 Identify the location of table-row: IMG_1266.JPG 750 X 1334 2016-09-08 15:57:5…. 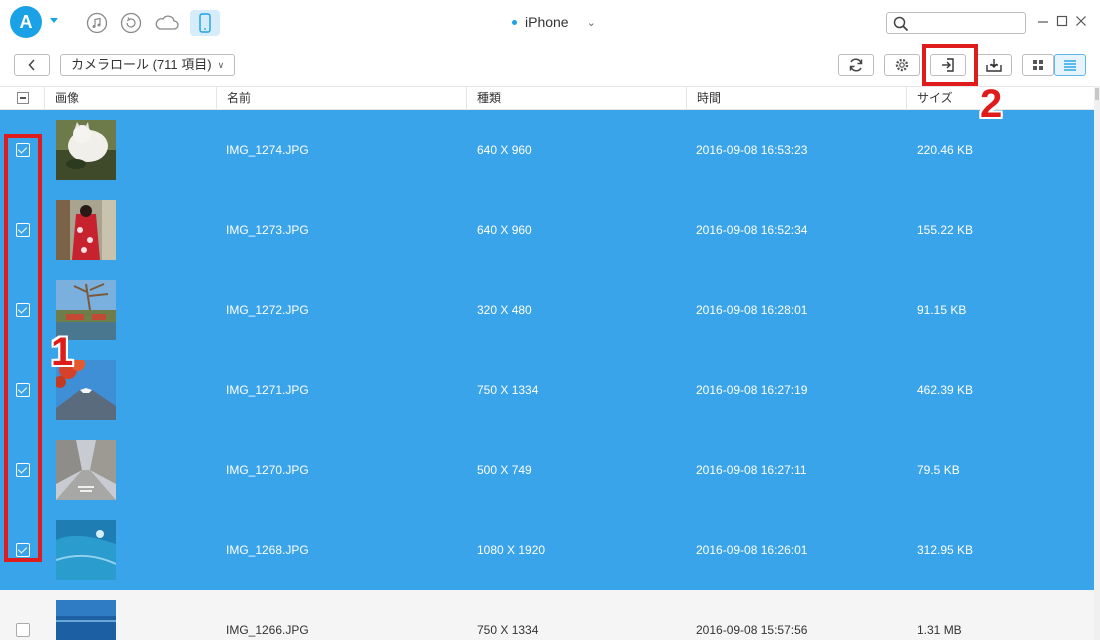
(547, 615).